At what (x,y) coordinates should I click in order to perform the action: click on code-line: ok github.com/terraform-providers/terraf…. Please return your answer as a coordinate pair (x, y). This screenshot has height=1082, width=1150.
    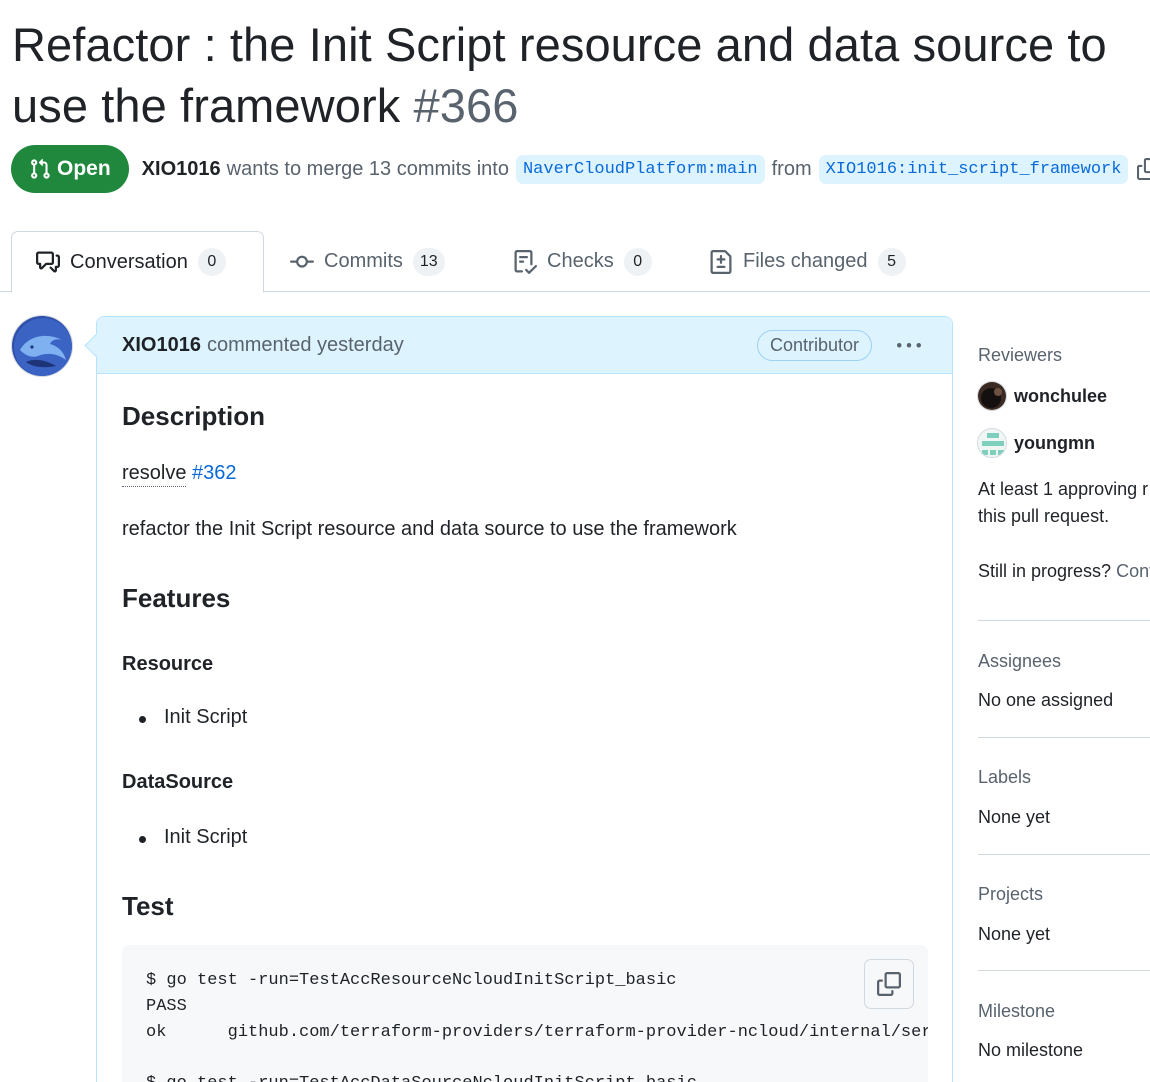
    Looking at the image, I should click on (537, 1032).